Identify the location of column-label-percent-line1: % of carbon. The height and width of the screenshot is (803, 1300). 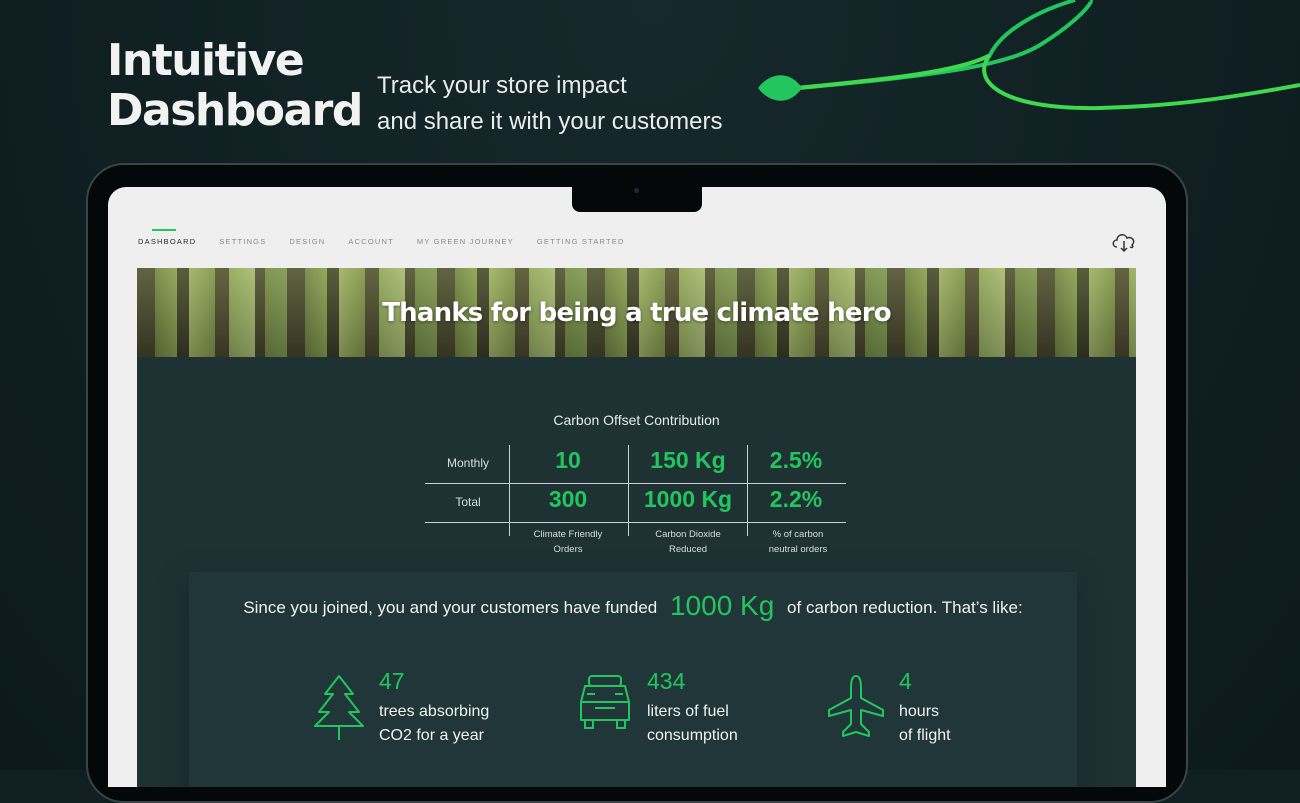
(798, 534).